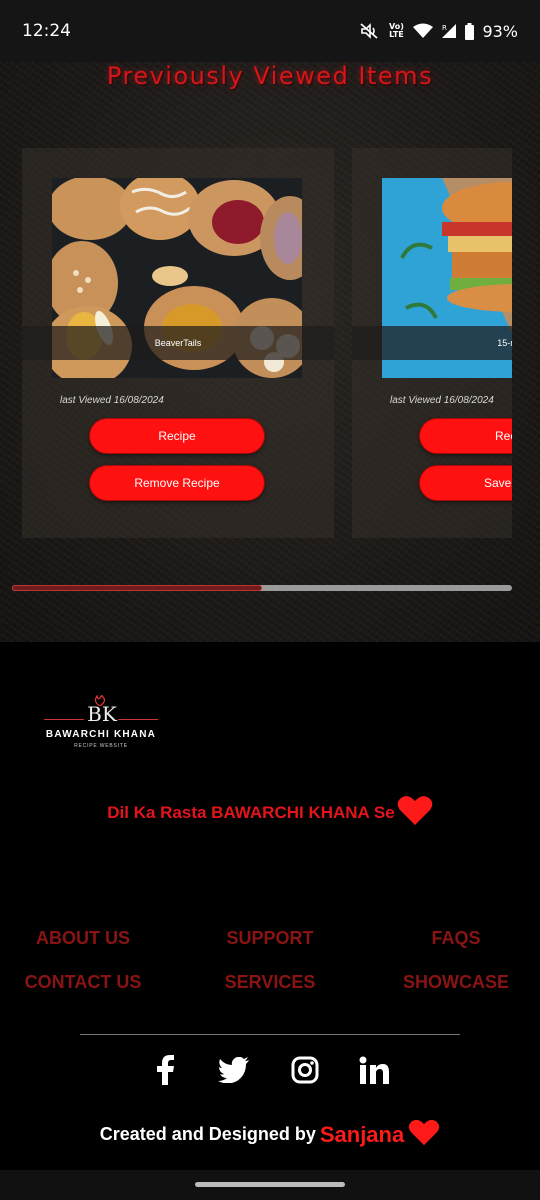 The width and height of the screenshot is (540, 1200). I want to click on battery-level: 93%, so click(500, 31).